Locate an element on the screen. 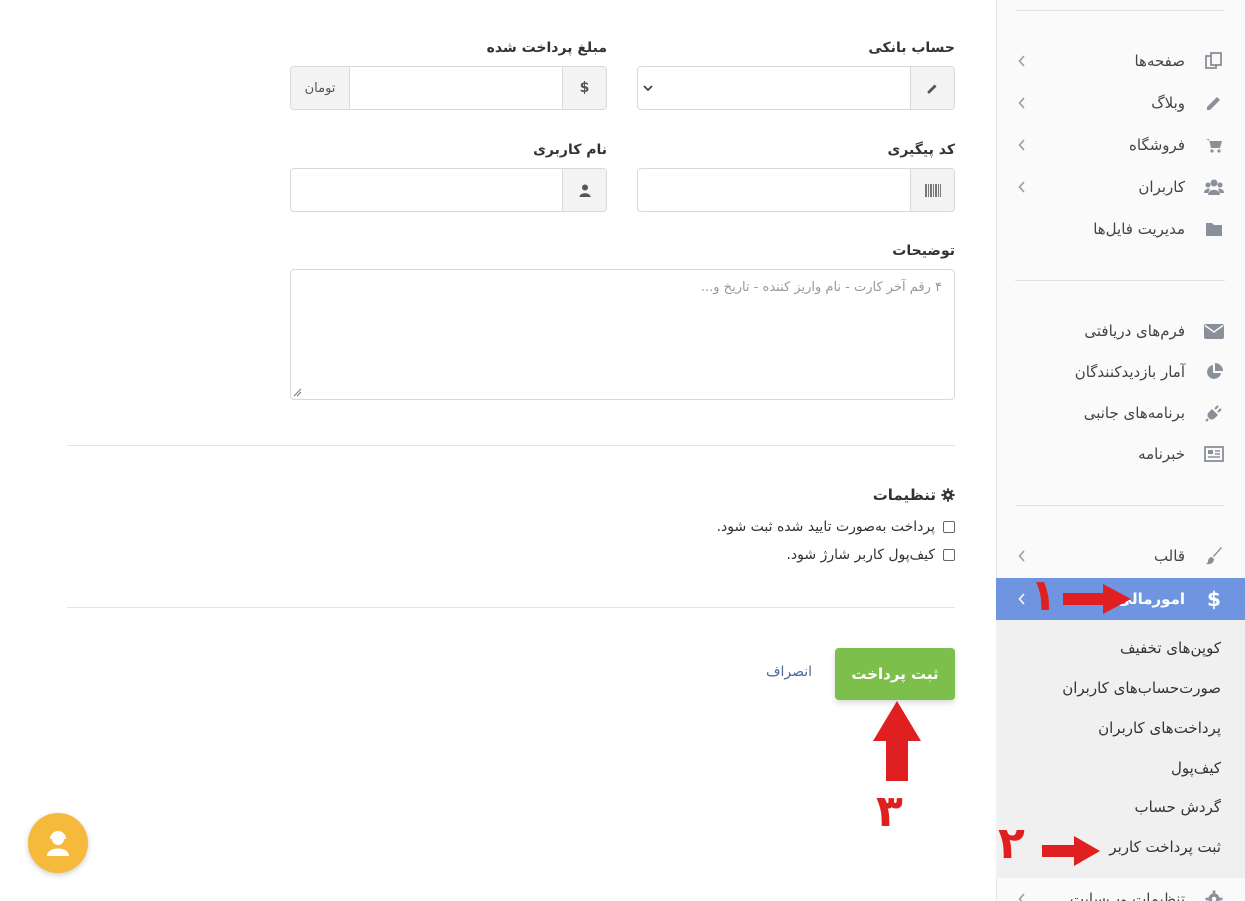 Image resolution: width=1245 pixels, height=901 pixels. sidebar-item-received-forms: فرم‌های دریافتی is located at coordinates (1120, 331).